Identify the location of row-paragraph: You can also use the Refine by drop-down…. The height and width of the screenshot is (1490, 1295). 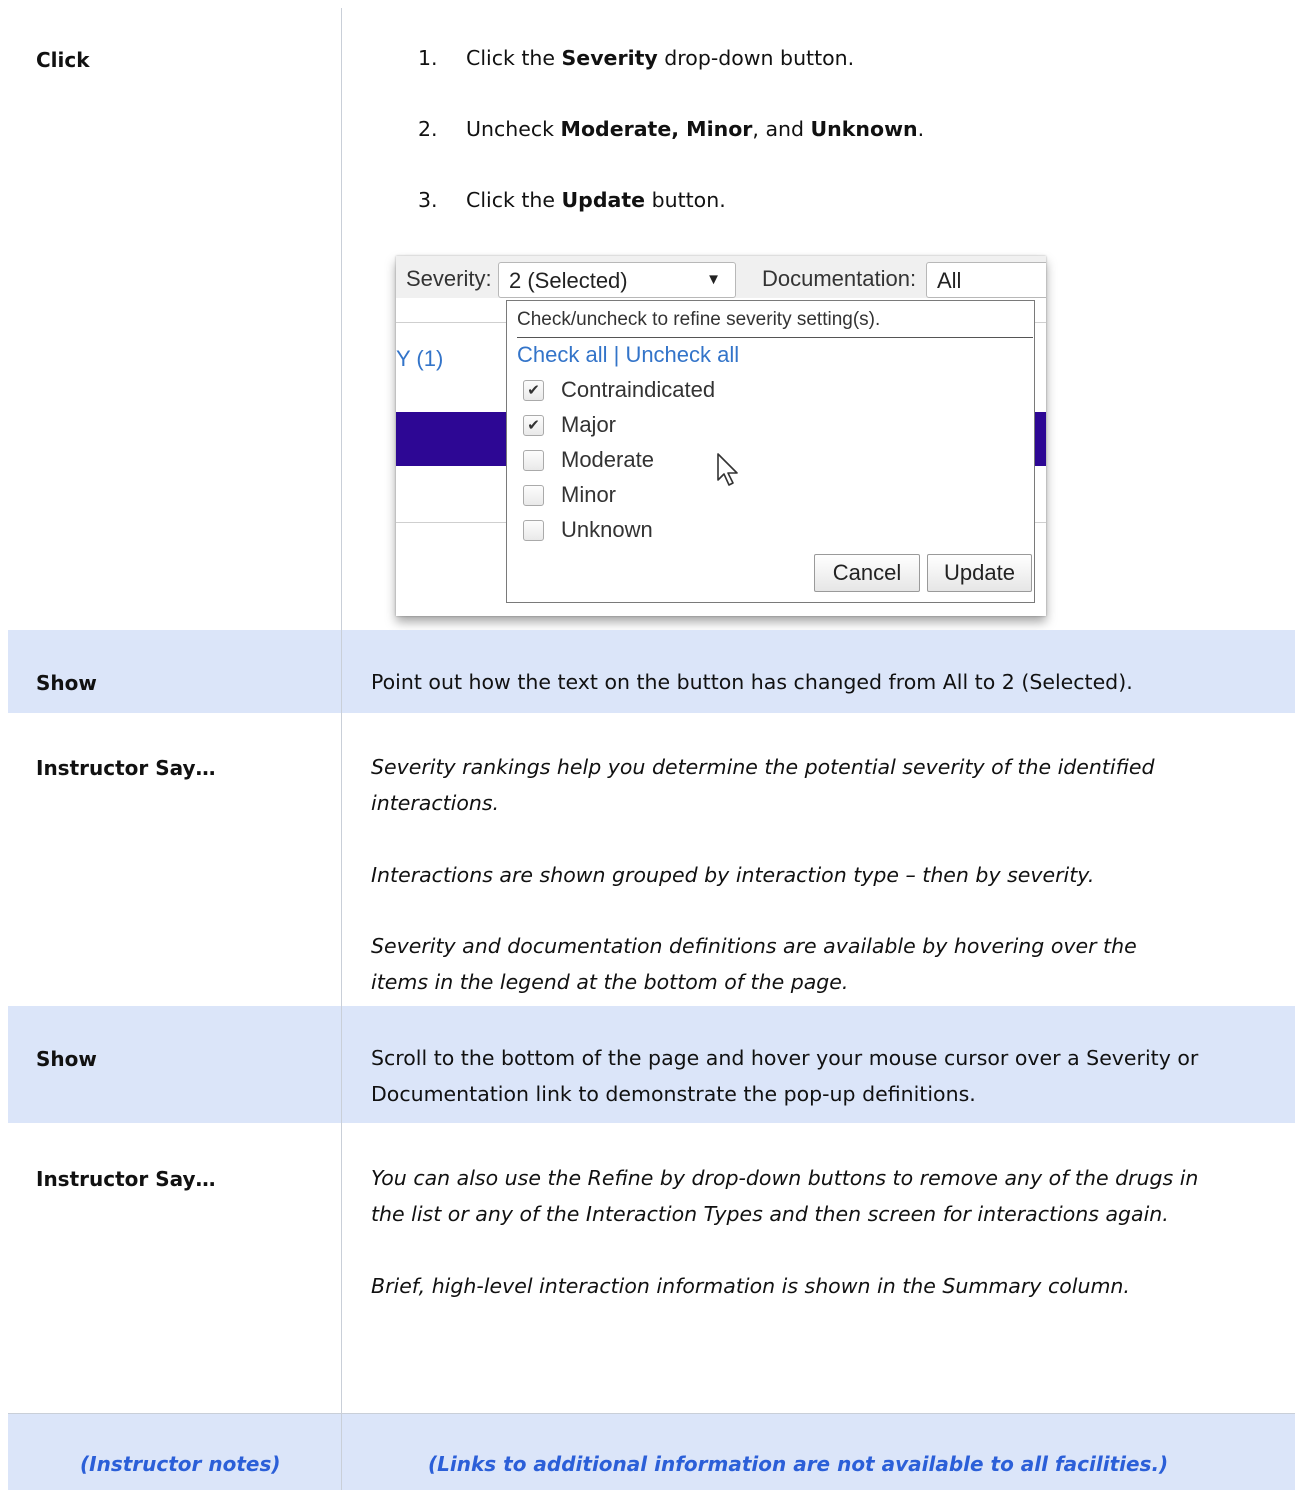
(811, 1196).